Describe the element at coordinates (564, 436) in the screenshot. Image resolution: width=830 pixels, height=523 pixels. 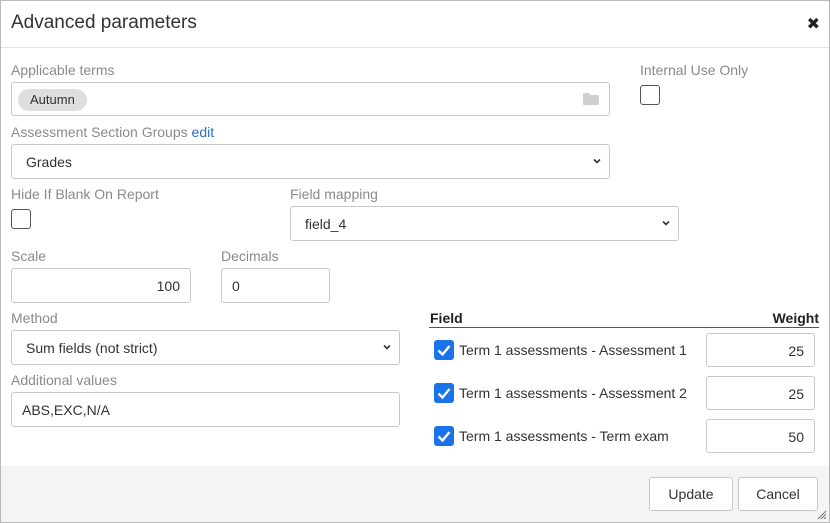
I see `field-row-label: Term 1 assessments - Term exam` at that location.